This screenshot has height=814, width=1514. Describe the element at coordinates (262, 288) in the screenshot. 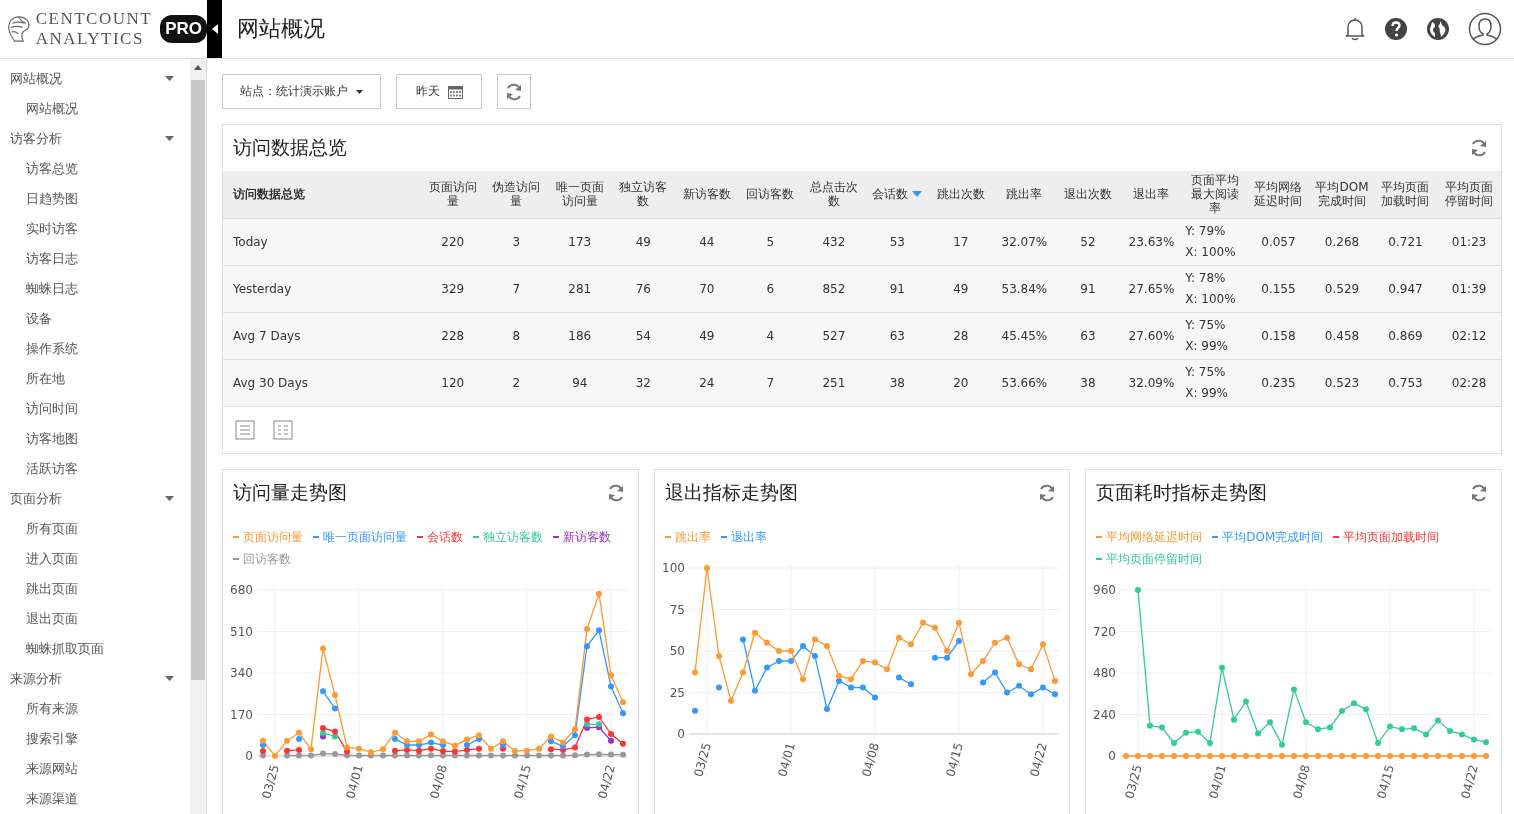

I see `table-cell: Yesterday` at that location.